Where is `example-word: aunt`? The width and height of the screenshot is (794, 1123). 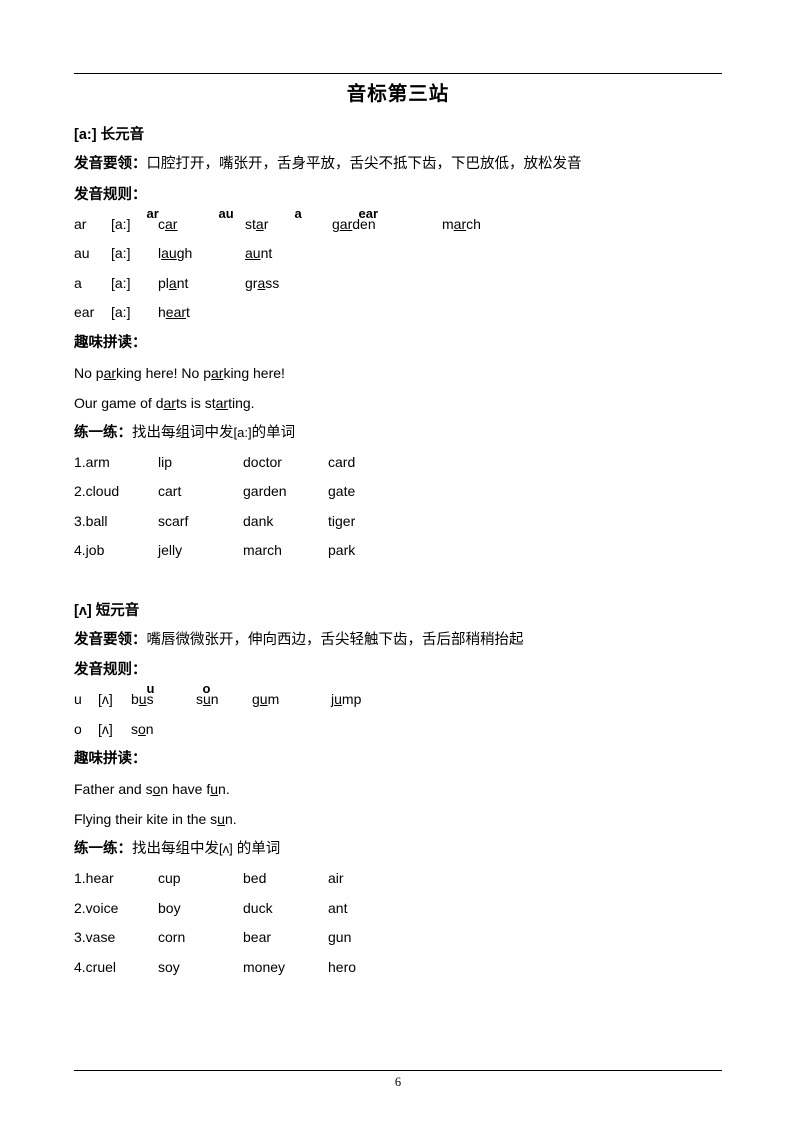
example-word: aunt is located at coordinates (259, 253).